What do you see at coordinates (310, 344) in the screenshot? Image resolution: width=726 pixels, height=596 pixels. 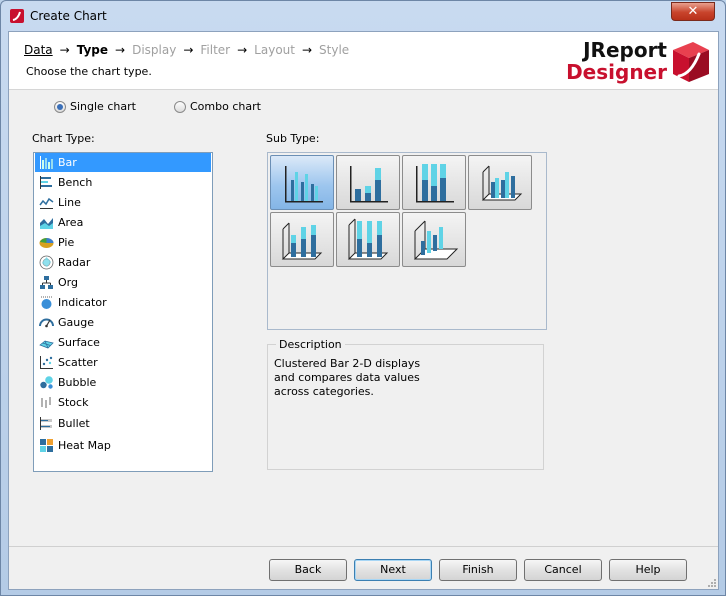 I see `description-label: Description` at bounding box center [310, 344].